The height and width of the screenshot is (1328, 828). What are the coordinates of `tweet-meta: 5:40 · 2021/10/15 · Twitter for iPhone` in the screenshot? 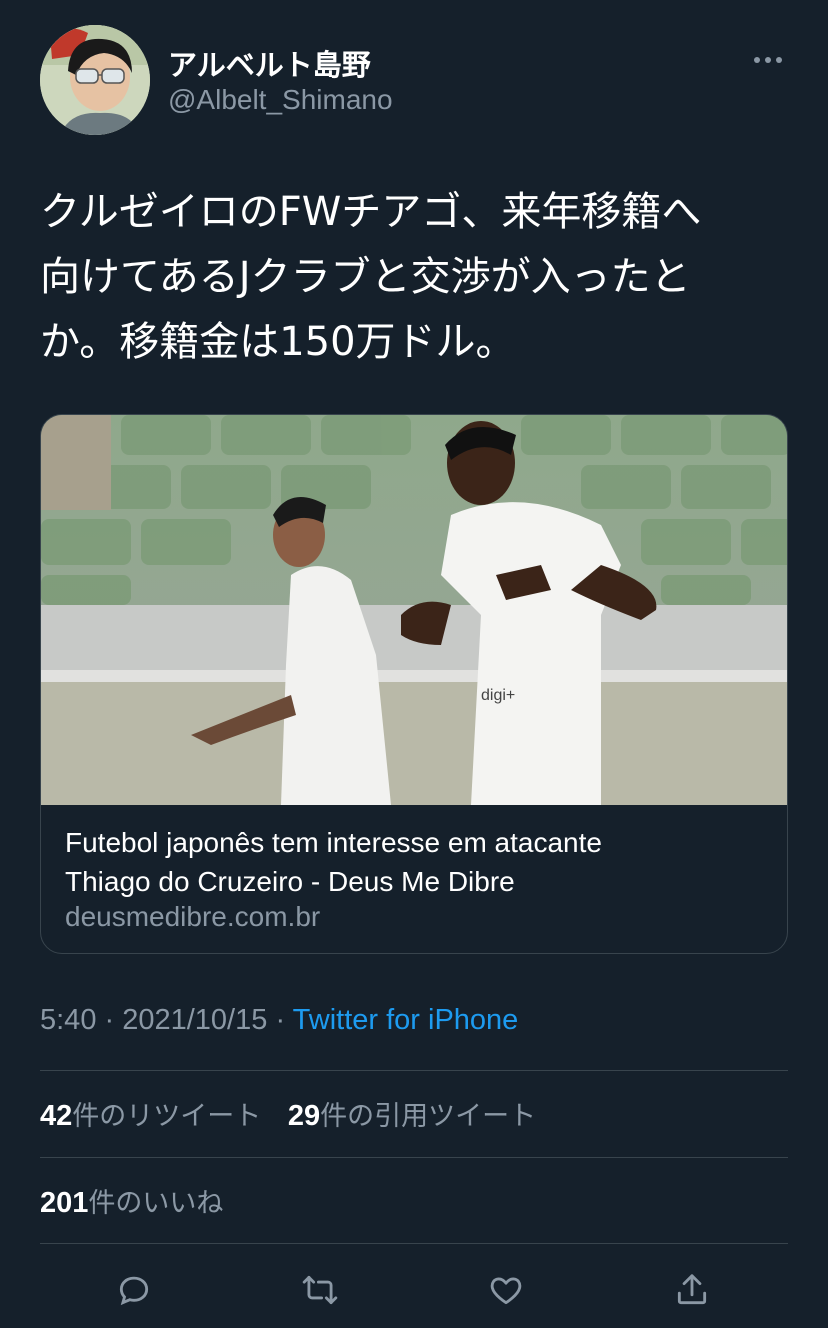 It's located at (279, 1020).